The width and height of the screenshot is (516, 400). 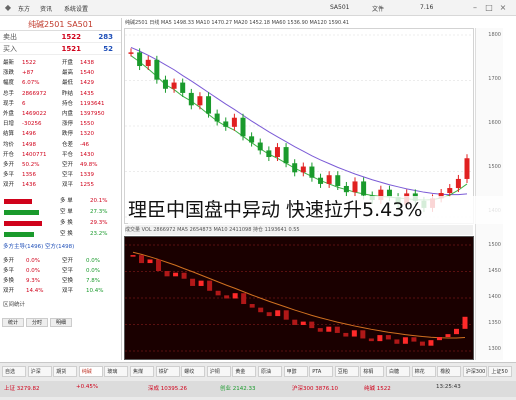 What do you see at coordinates (494, 245) in the screenshot?
I see `axis-bot-label-0: 1500` at bounding box center [494, 245].